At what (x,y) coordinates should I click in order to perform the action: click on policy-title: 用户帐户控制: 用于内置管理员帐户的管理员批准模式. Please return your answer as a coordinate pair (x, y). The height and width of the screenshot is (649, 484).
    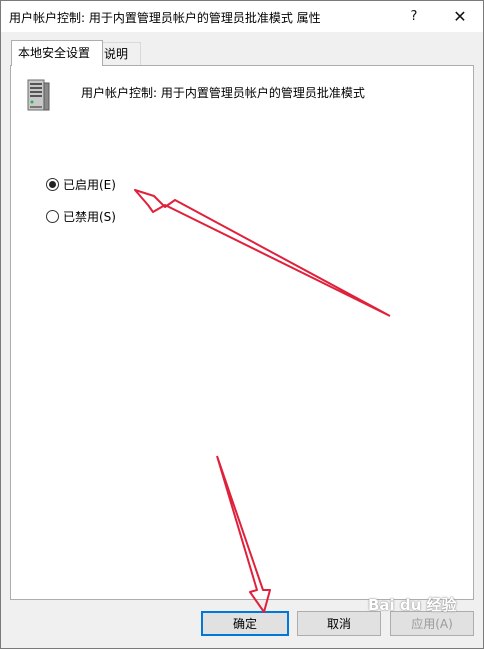
    Looking at the image, I should click on (223, 93).